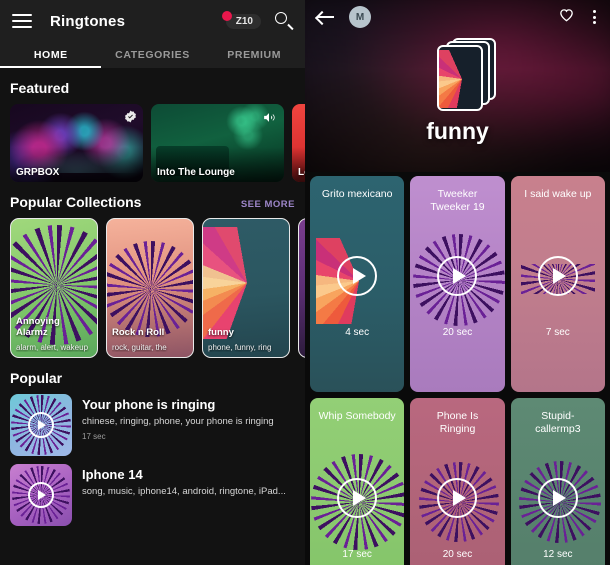 This screenshot has width=610, height=565. I want to click on ringtone-tile-phone-is-ringing: Phone Is Ringing 20 sec, so click(457, 481).